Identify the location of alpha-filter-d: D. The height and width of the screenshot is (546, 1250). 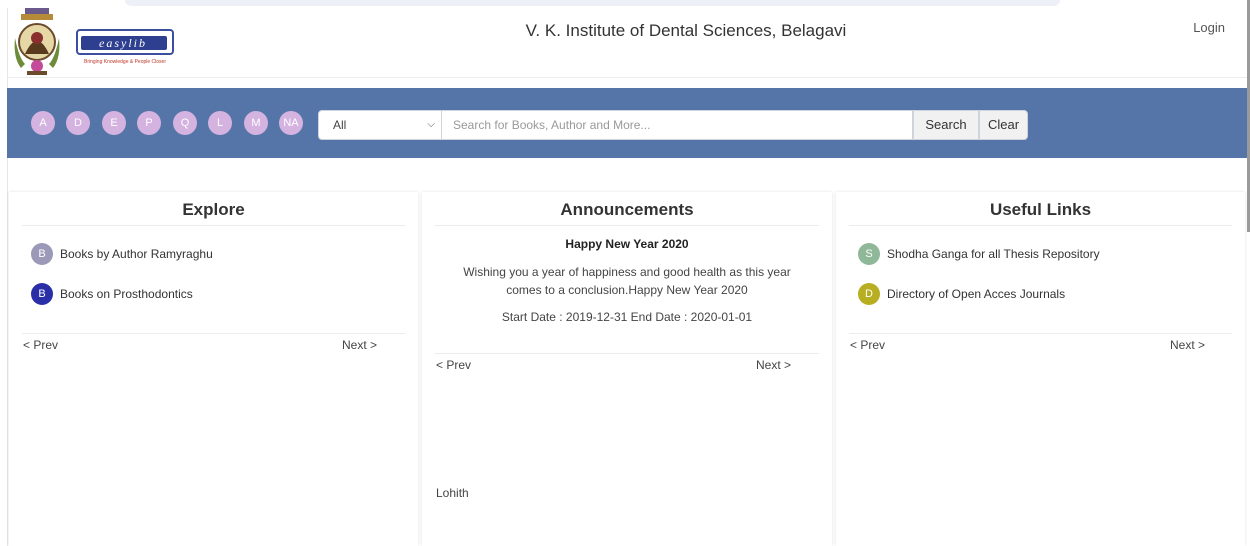
(78, 123).